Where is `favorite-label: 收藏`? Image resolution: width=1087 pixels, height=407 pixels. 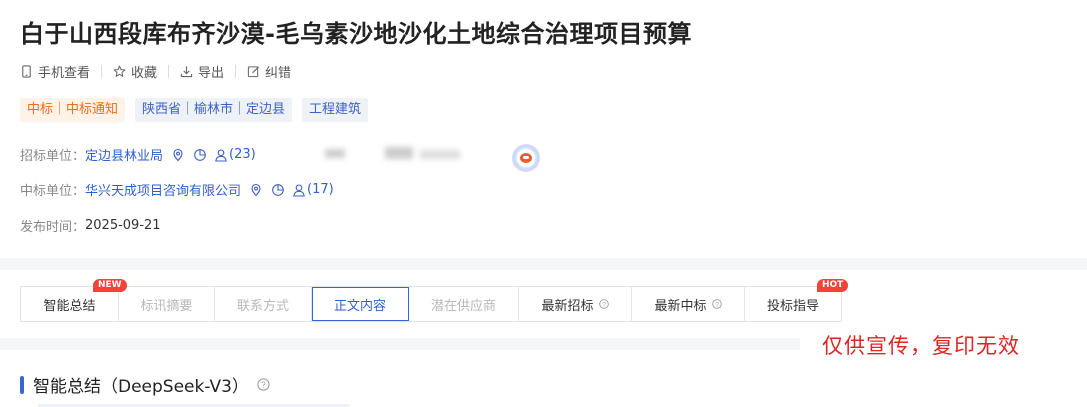 favorite-label: 收藏 is located at coordinates (144, 73).